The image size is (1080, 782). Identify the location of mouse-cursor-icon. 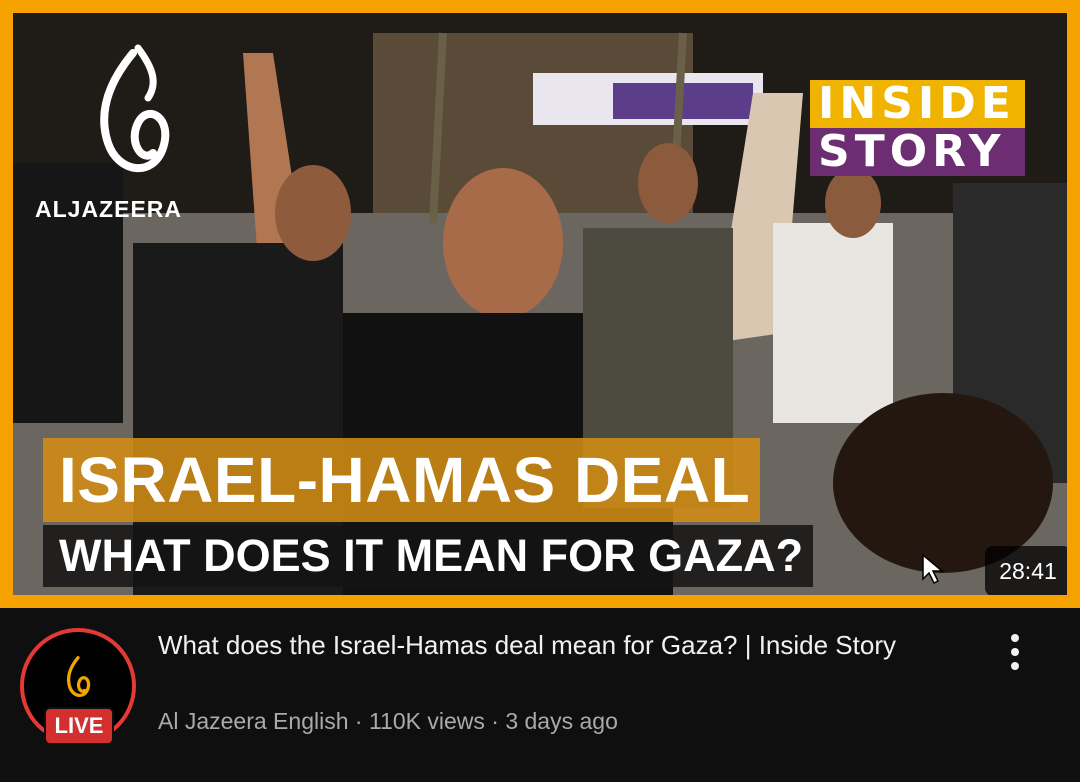
(933, 569).